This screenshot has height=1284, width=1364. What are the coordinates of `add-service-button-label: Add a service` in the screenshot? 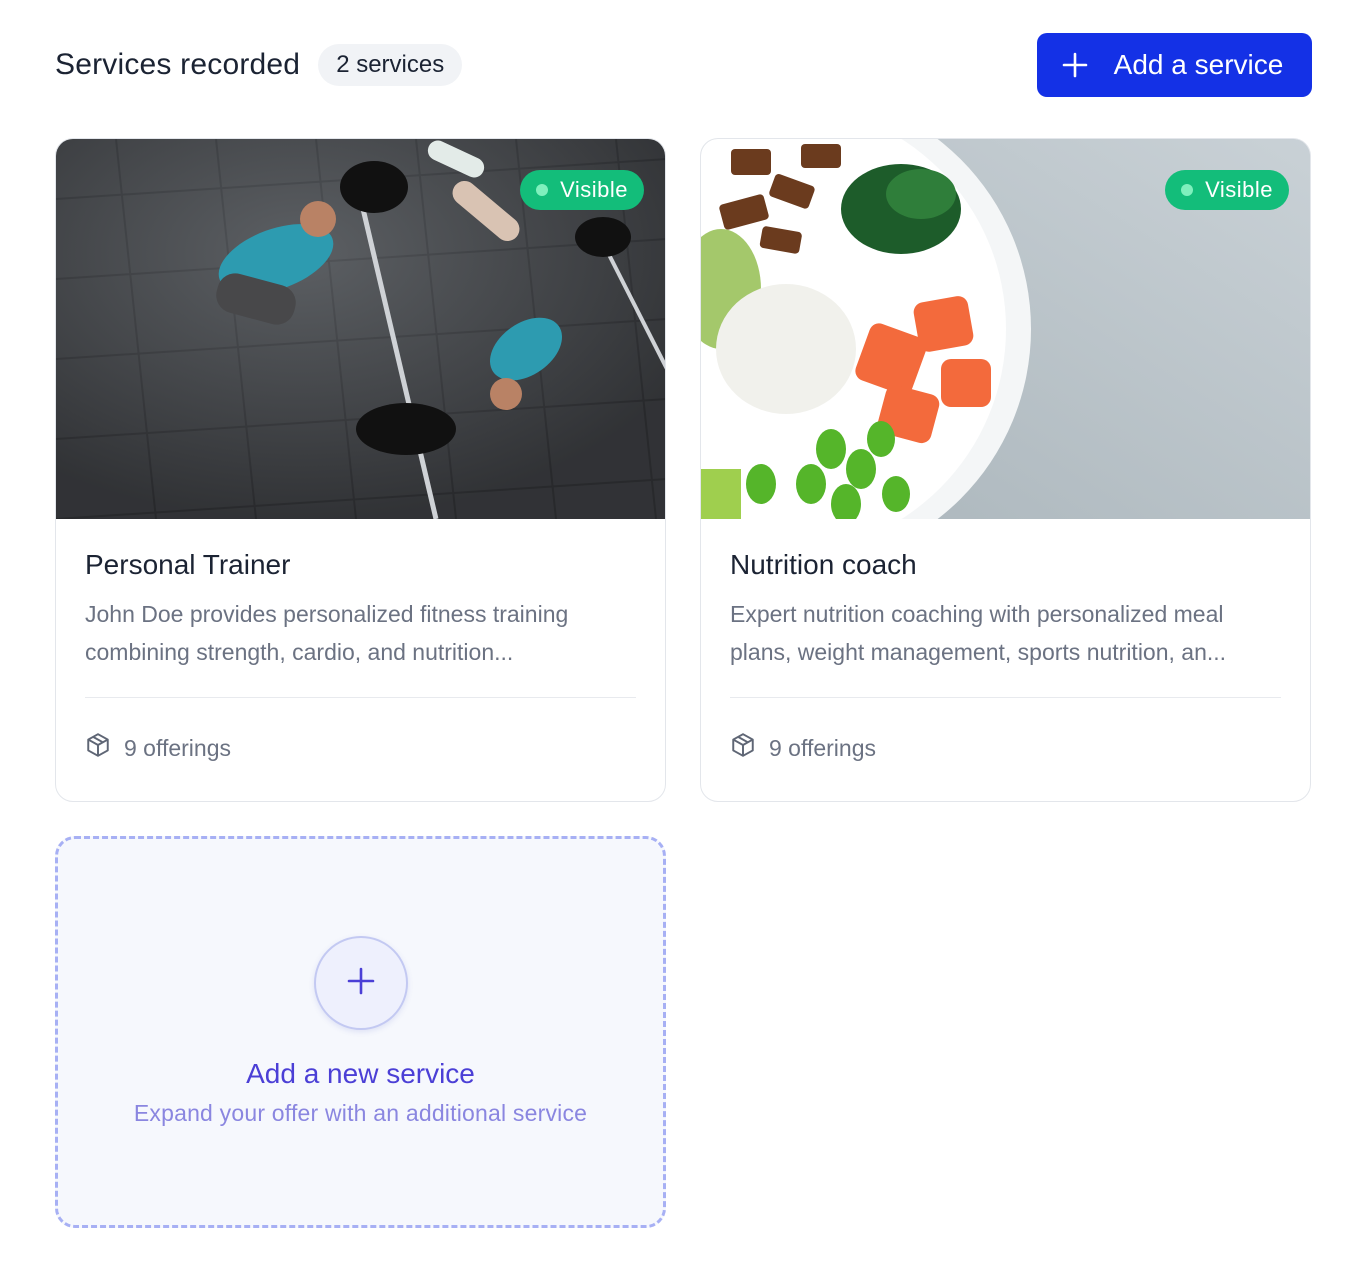 It's located at (1198, 64).